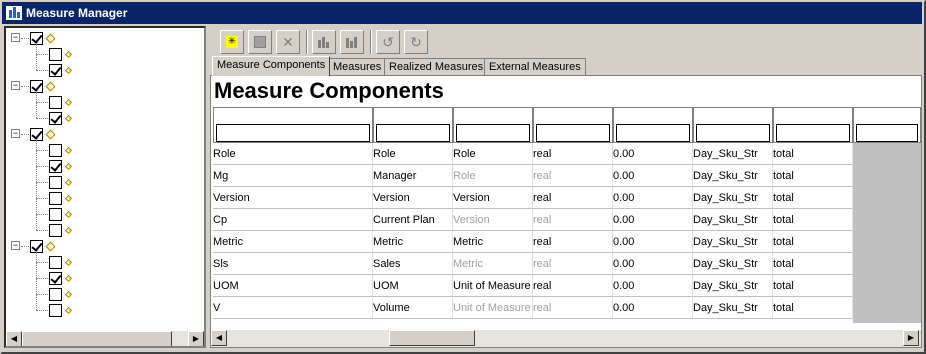  What do you see at coordinates (436, 67) in the screenshot?
I see `tab-realized-measures: Realized Measures` at bounding box center [436, 67].